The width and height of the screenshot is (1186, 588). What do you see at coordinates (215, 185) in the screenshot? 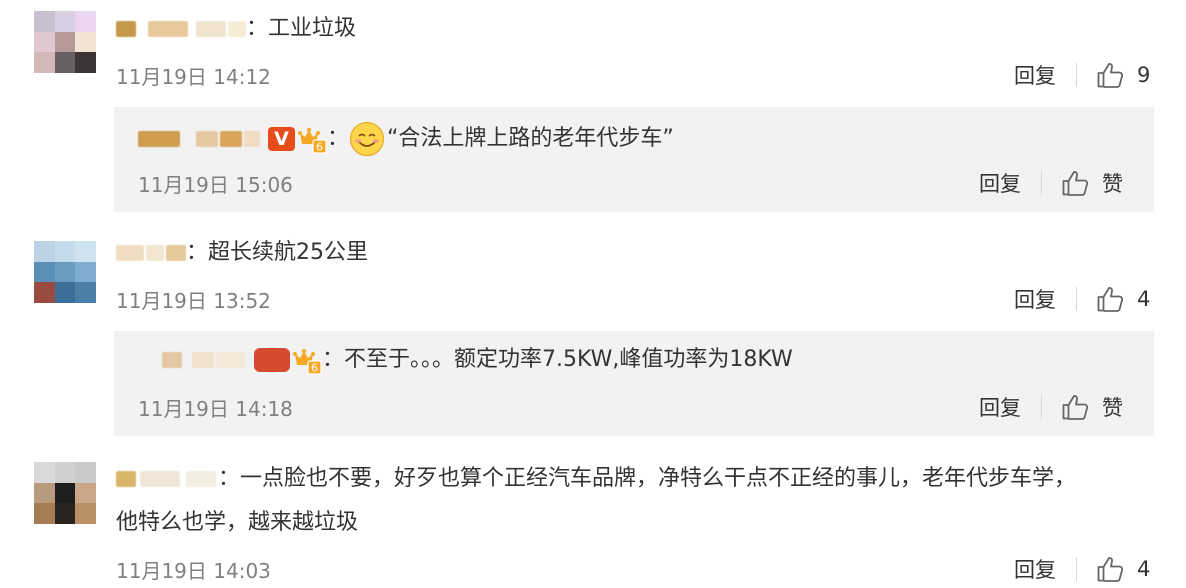
I see `reply-time: 11月19日 15:06` at bounding box center [215, 185].